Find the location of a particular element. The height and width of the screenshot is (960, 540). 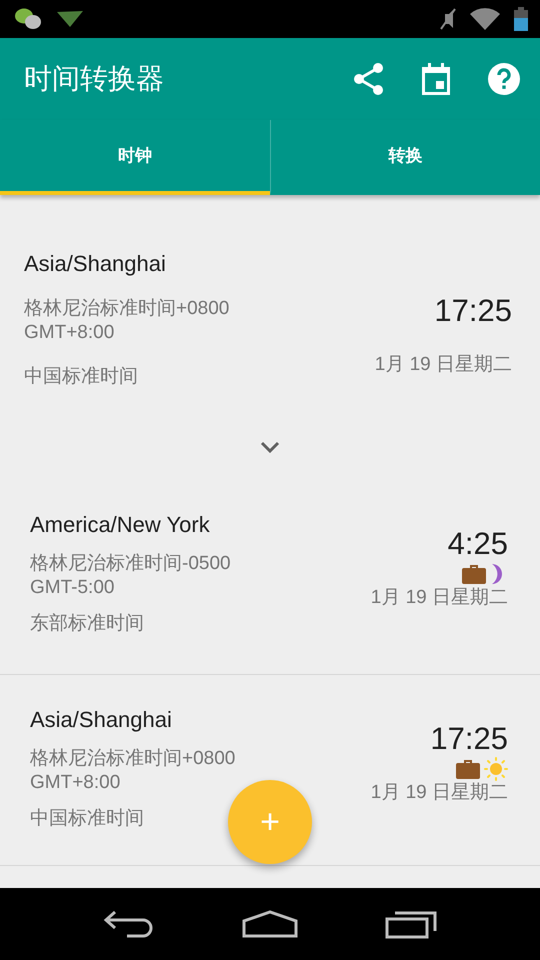

help-icon is located at coordinates (504, 79).